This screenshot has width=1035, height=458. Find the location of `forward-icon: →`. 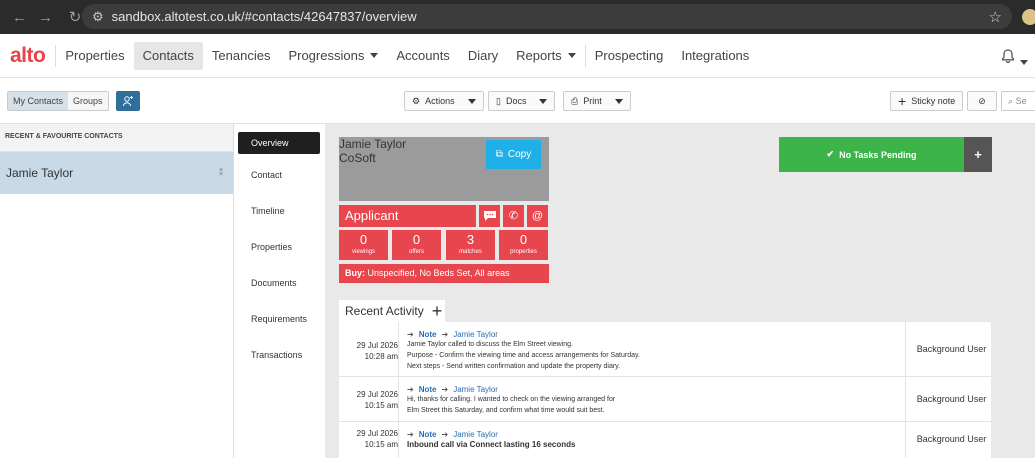

forward-icon: → is located at coordinates (45, 17).